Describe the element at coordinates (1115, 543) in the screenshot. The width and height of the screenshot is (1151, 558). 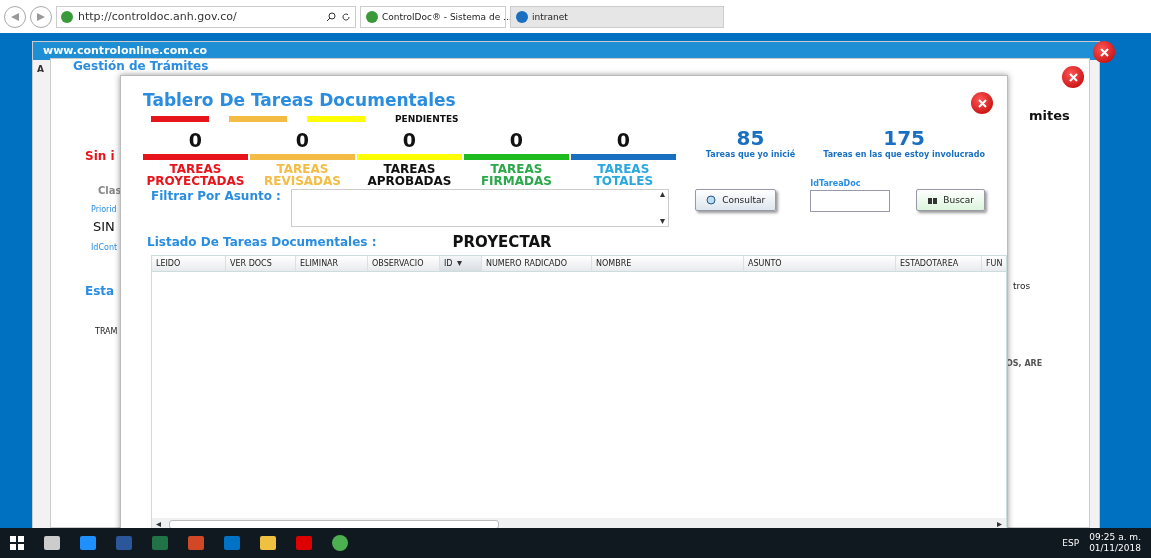
I see `clock: 09:25 a. m. 01/11/2018` at that location.